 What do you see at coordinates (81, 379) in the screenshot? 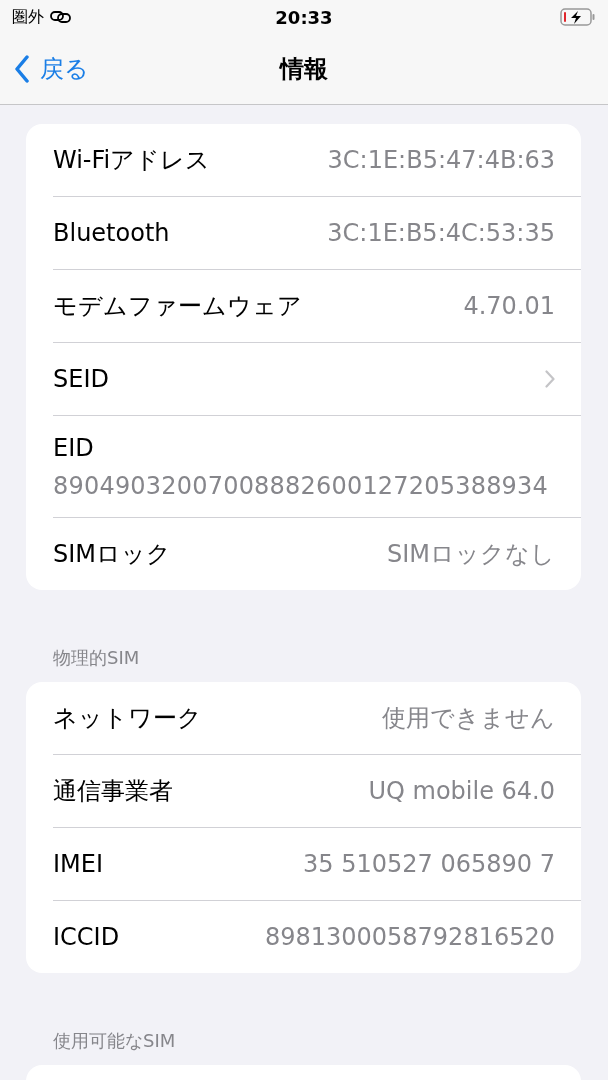
I see `row-label: SEID` at bounding box center [81, 379].